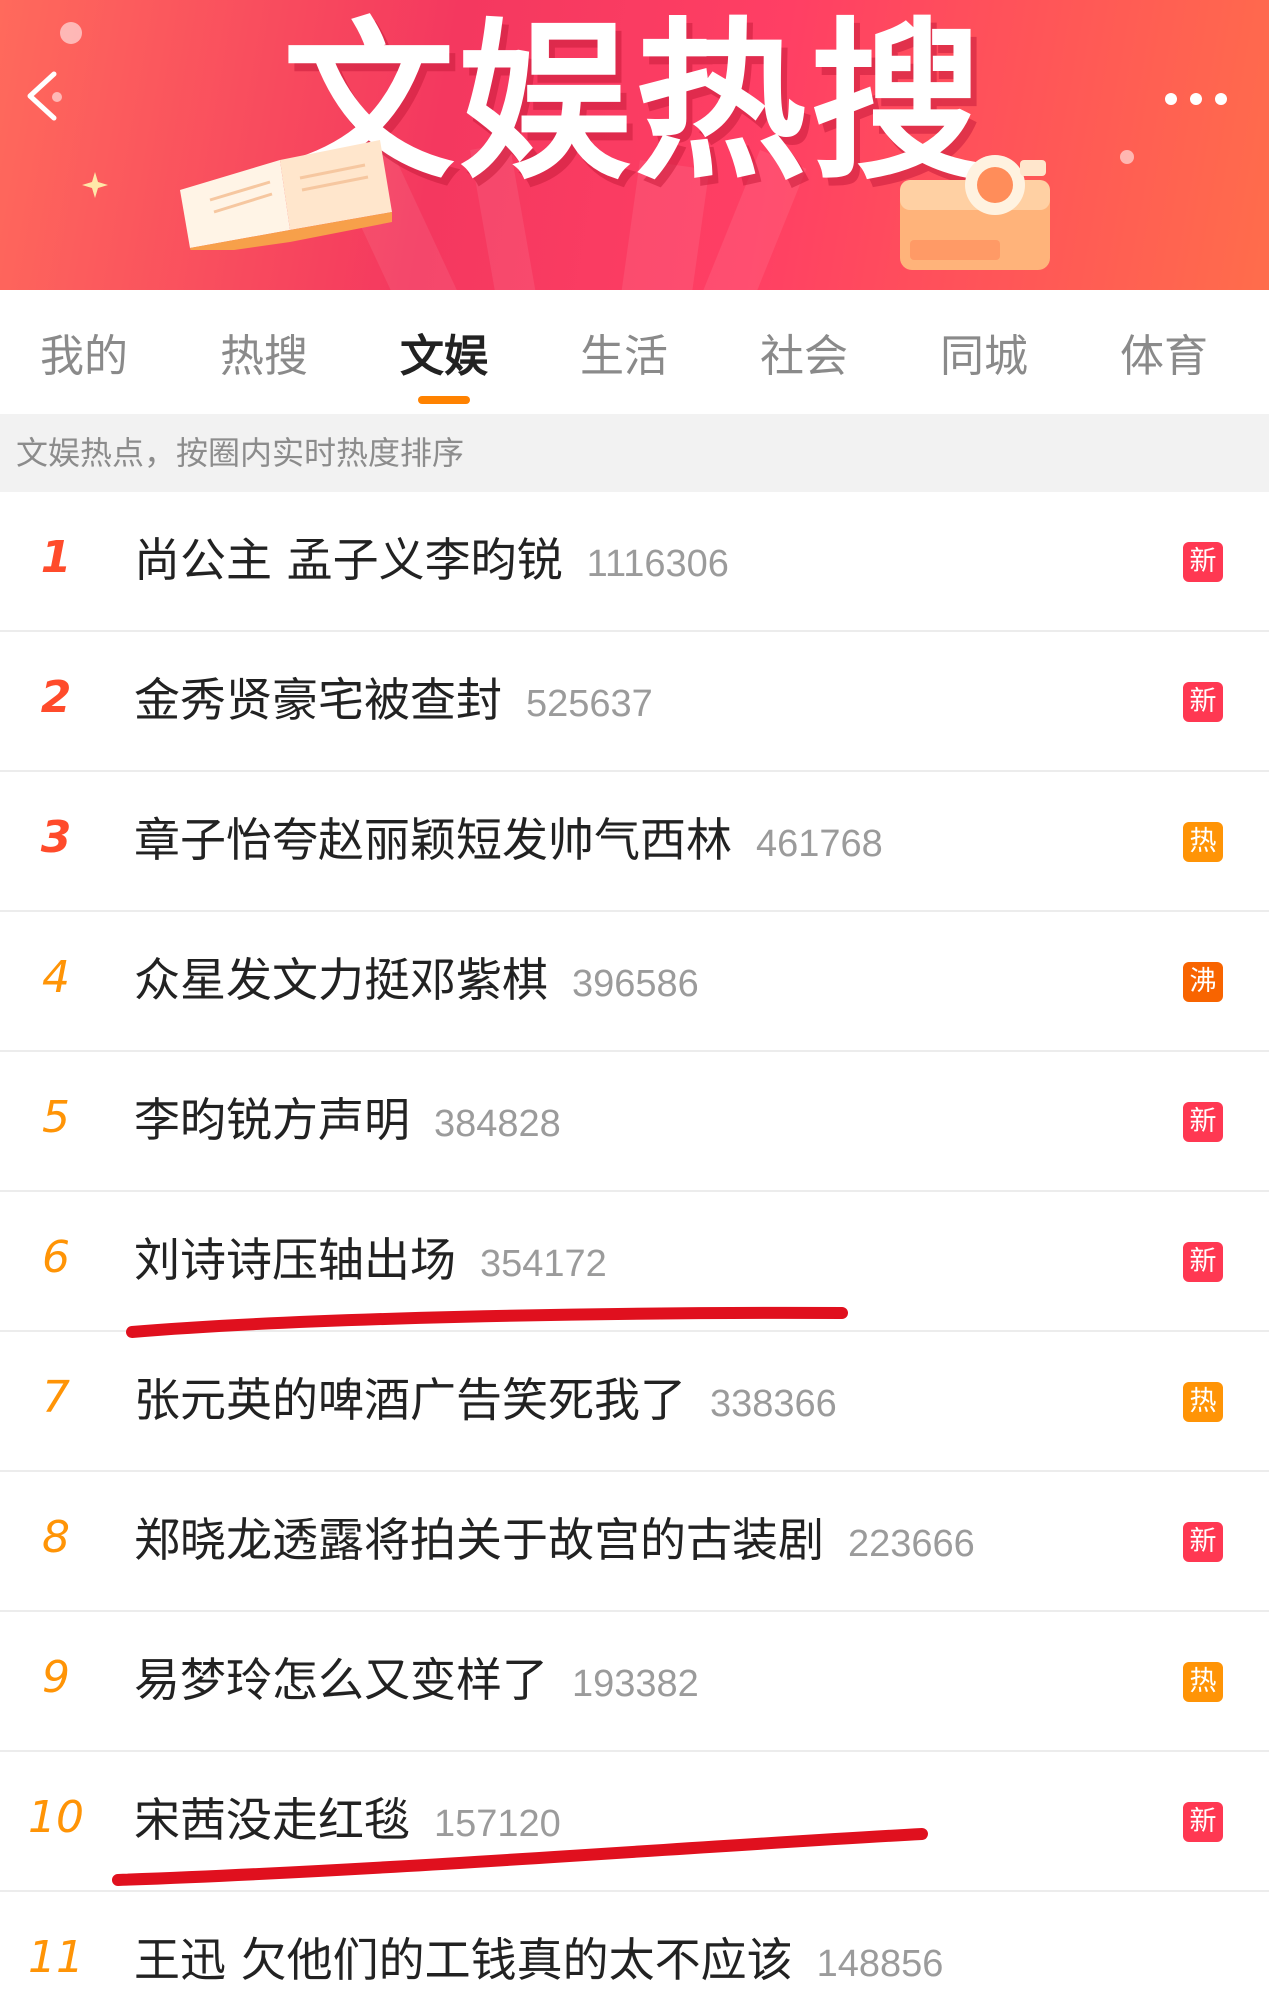 Image resolution: width=1269 pixels, height=1992 pixels. What do you see at coordinates (1203, 982) in the screenshot?
I see `boil-badge: 沸` at bounding box center [1203, 982].